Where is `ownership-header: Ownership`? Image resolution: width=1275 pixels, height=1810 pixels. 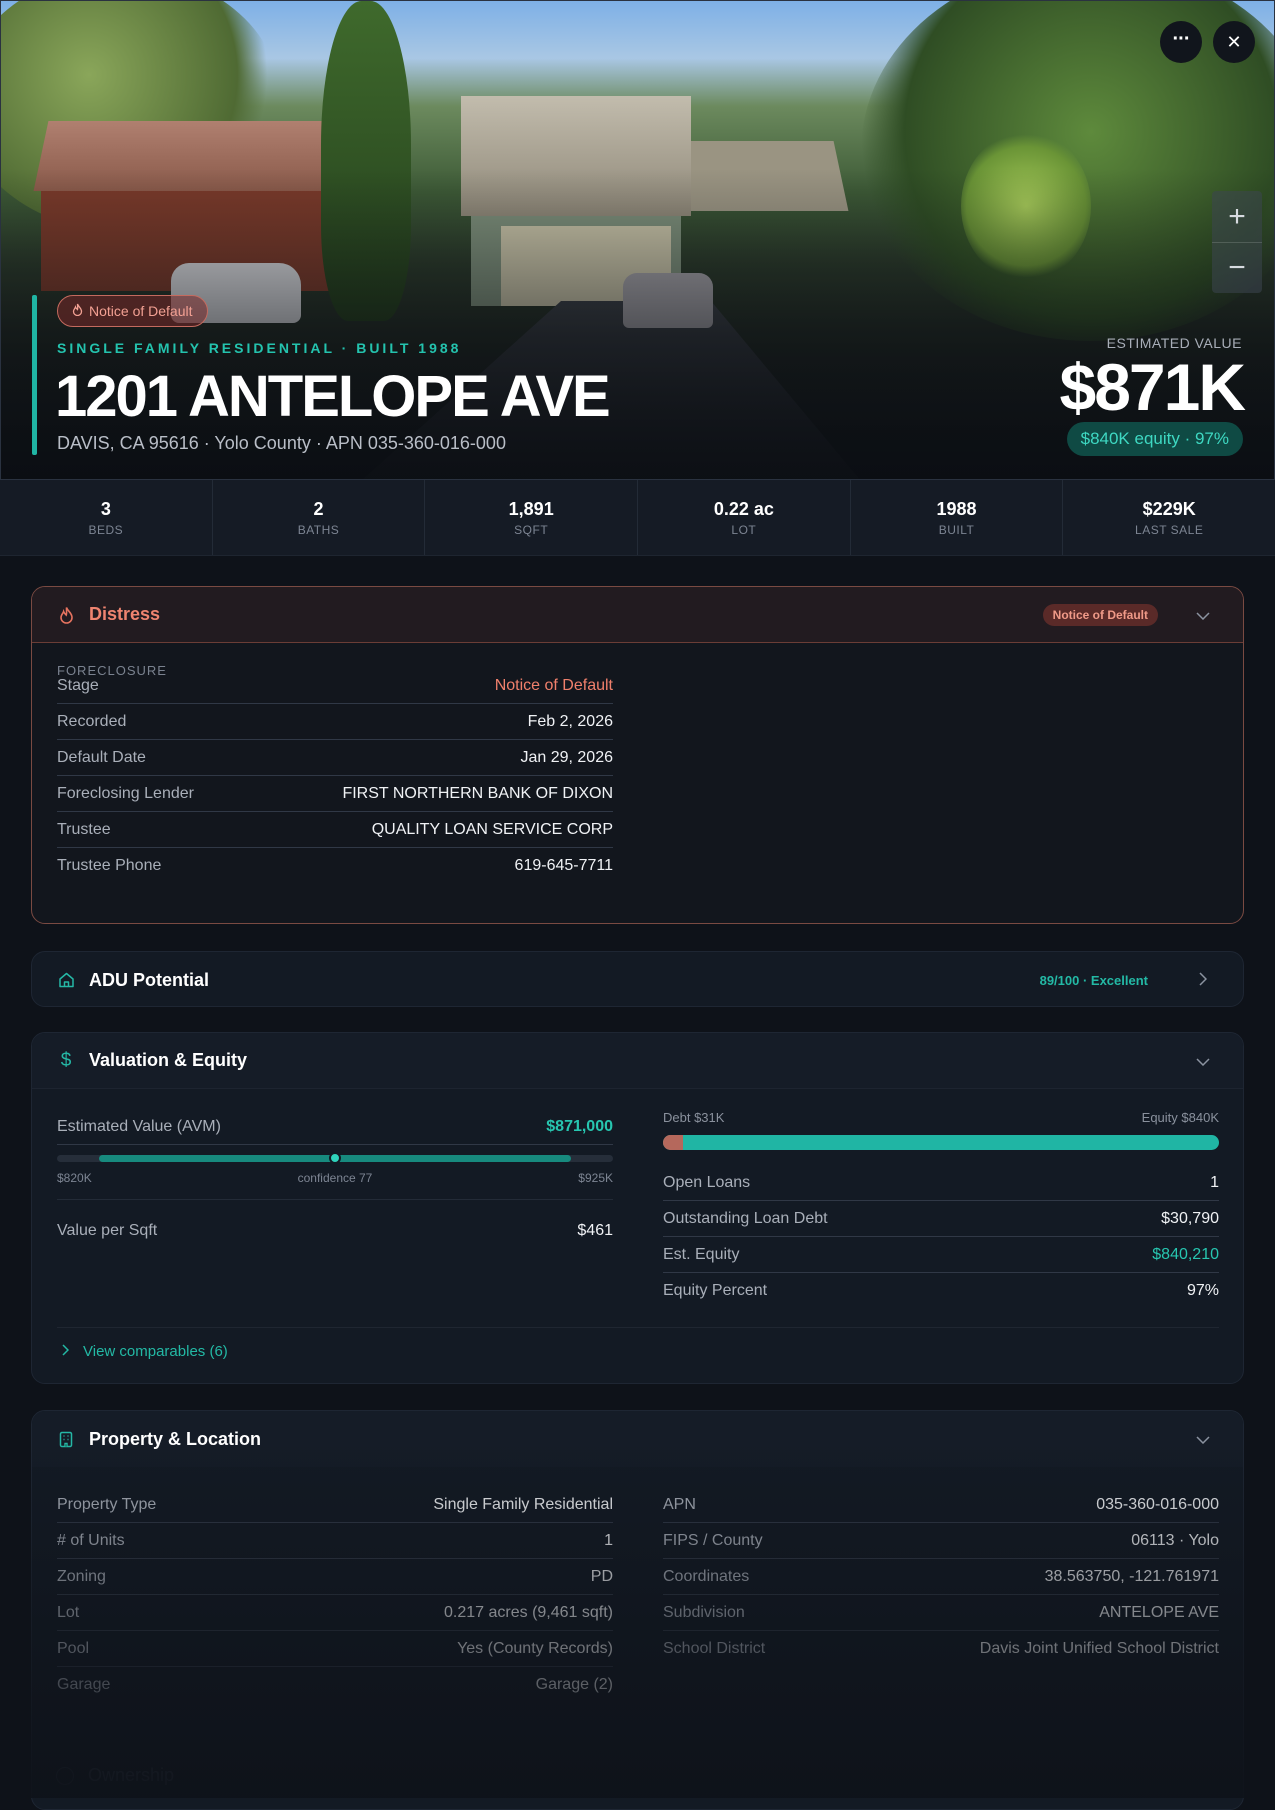 ownership-header: Ownership is located at coordinates (115, 1775).